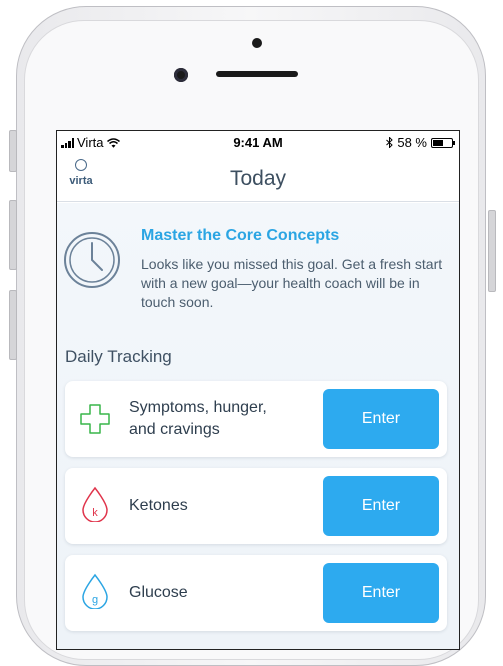  Describe the element at coordinates (13, 151) in the screenshot. I see `mute-switch` at that location.